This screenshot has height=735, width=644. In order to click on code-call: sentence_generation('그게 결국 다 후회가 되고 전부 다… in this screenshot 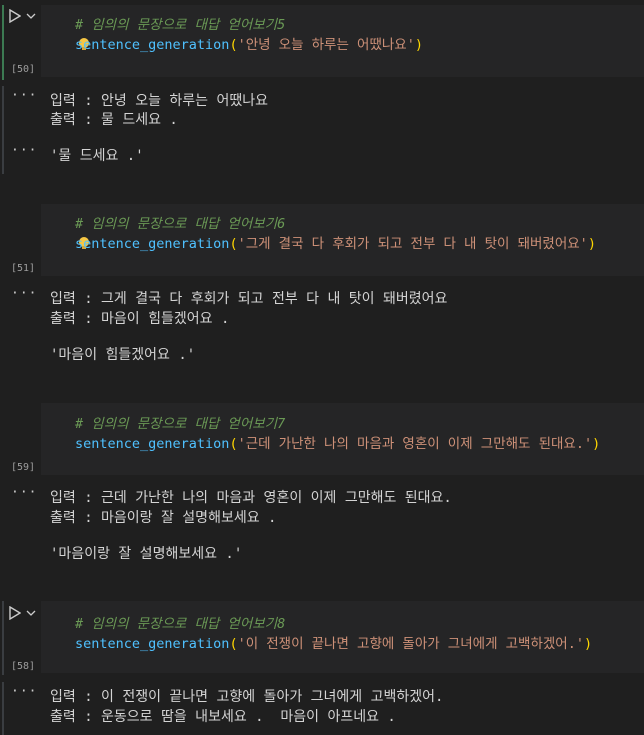, I will do `click(335, 244)`.